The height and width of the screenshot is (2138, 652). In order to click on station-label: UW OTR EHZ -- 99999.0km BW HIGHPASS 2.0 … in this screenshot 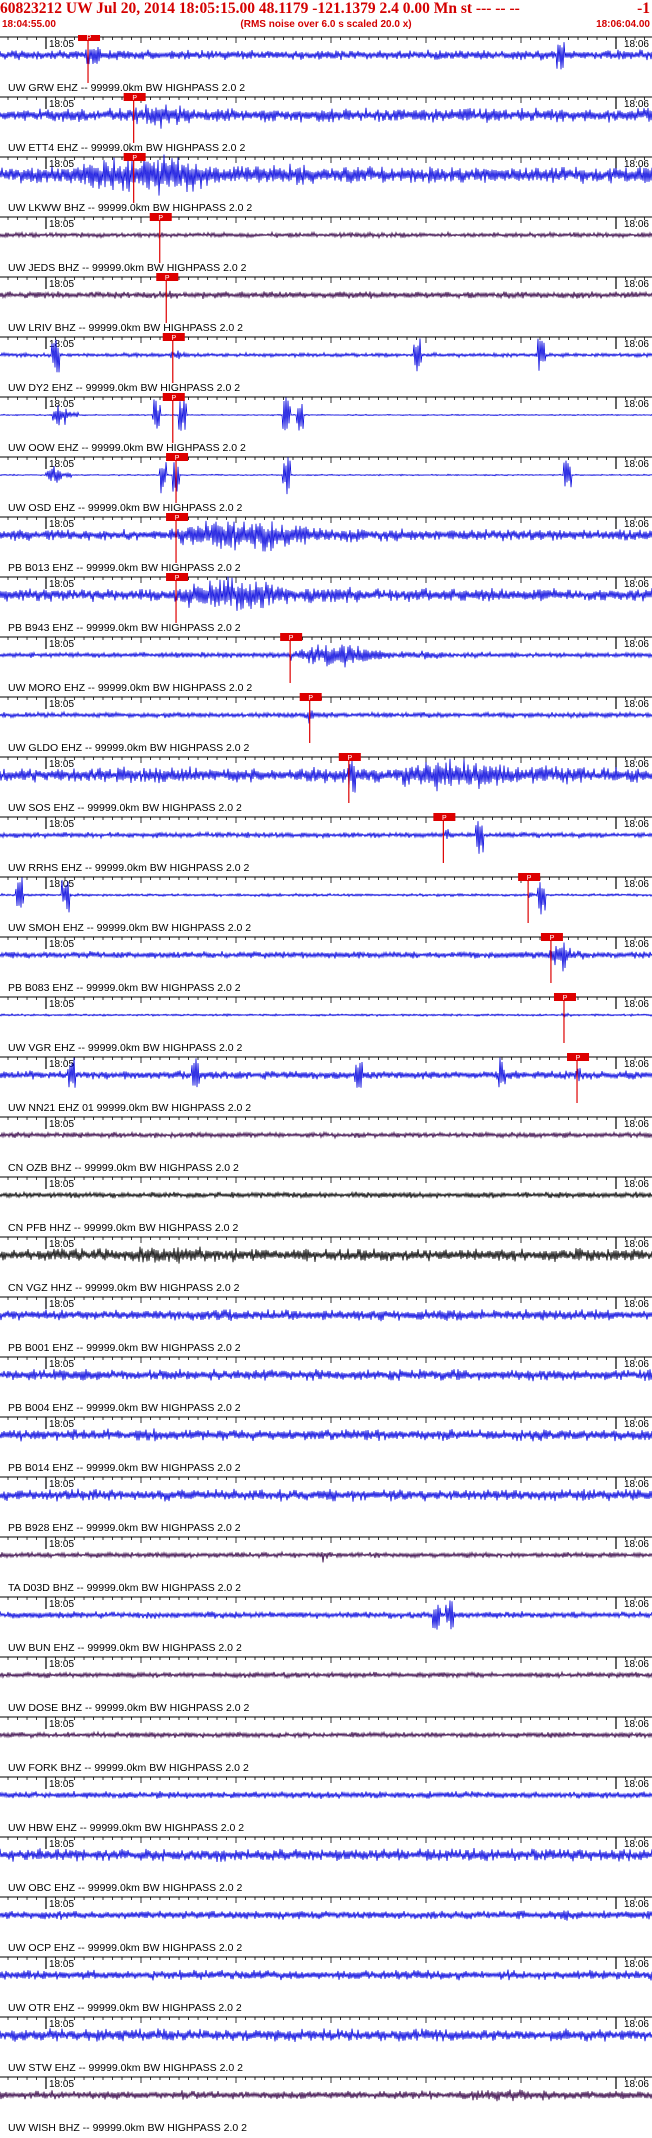, I will do `click(125, 2008)`.